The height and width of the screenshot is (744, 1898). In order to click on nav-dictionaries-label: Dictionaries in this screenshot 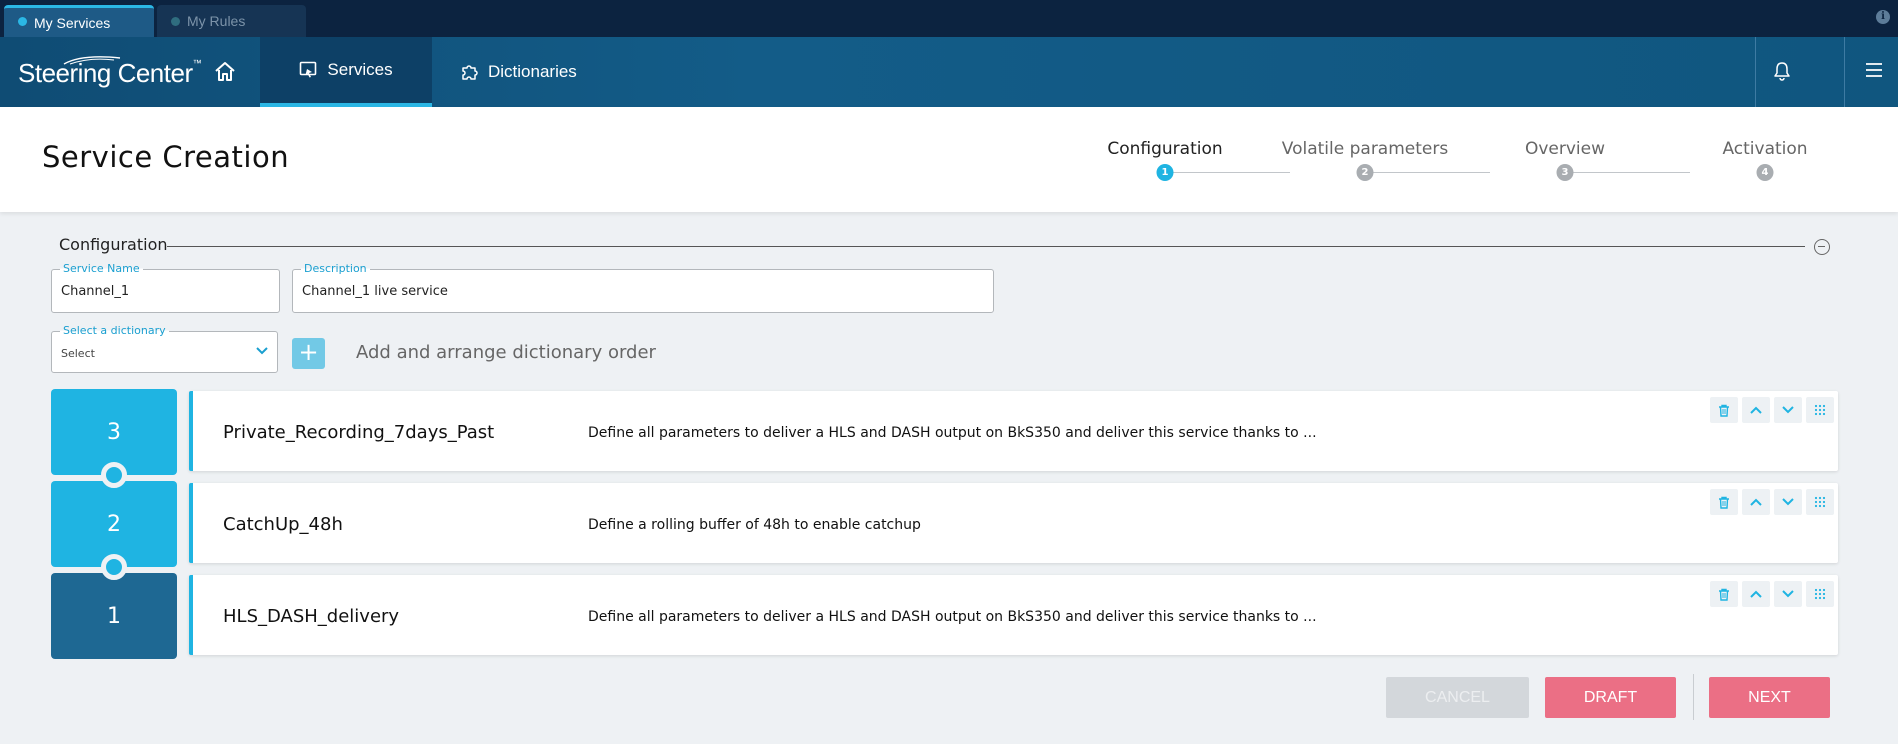, I will do `click(532, 71)`.